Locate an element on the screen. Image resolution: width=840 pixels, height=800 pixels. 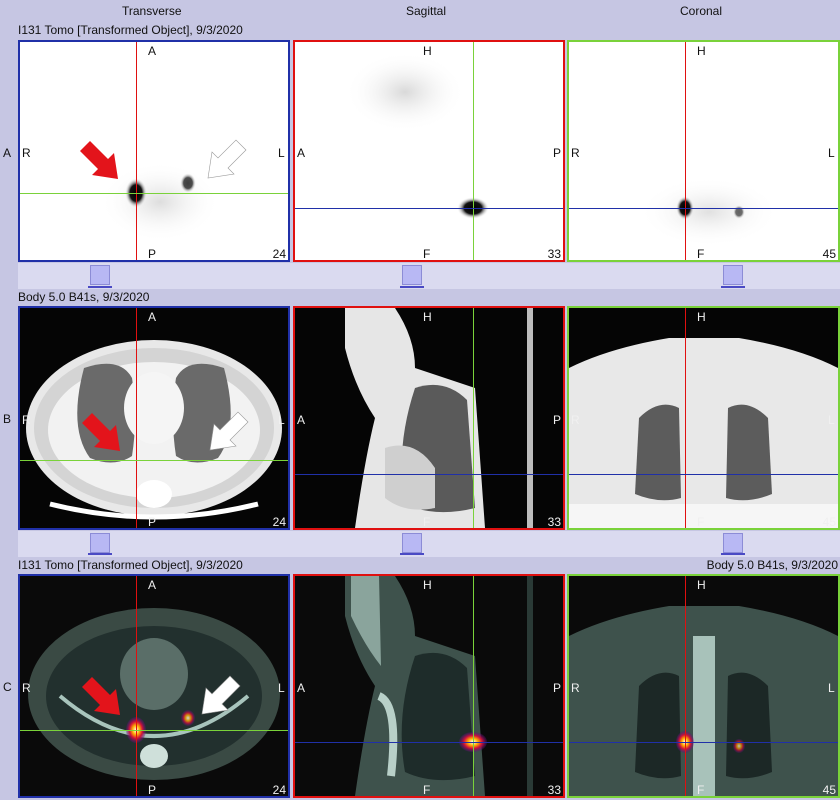
row-b-coronal-view: H F R L 45 is located at coordinates (703, 418).